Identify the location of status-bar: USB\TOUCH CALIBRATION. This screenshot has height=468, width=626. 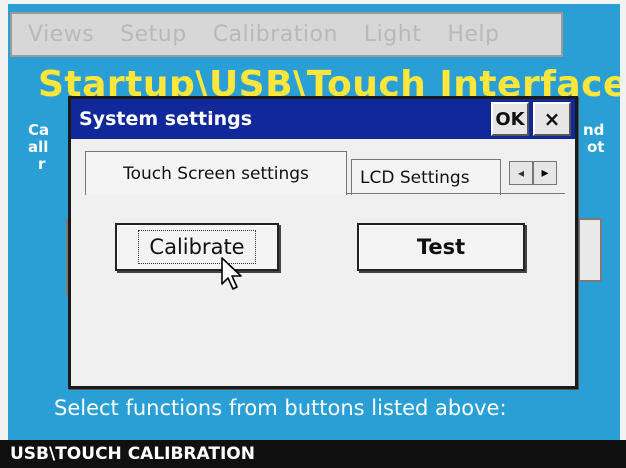
(313, 454).